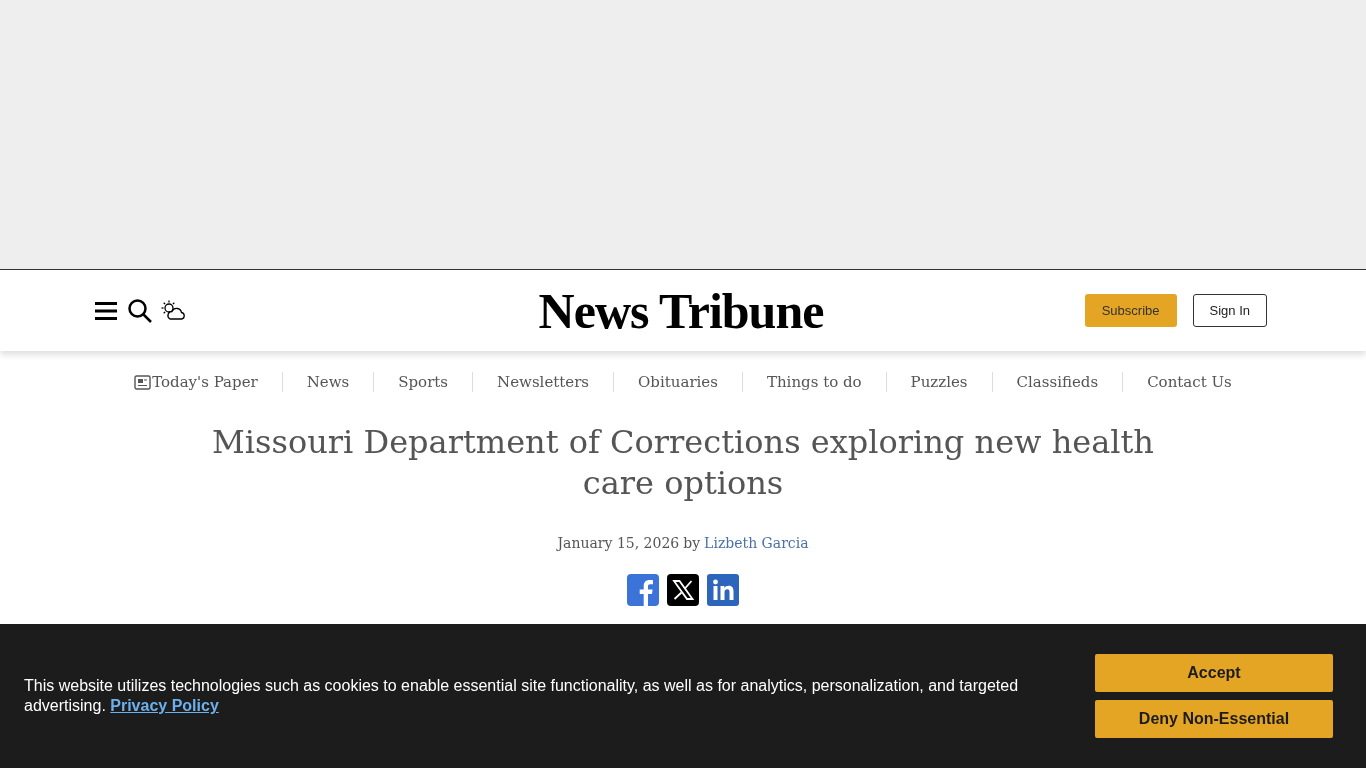 This screenshot has height=768, width=1366. Describe the element at coordinates (107, 310) in the screenshot. I see `menu-icon` at that location.